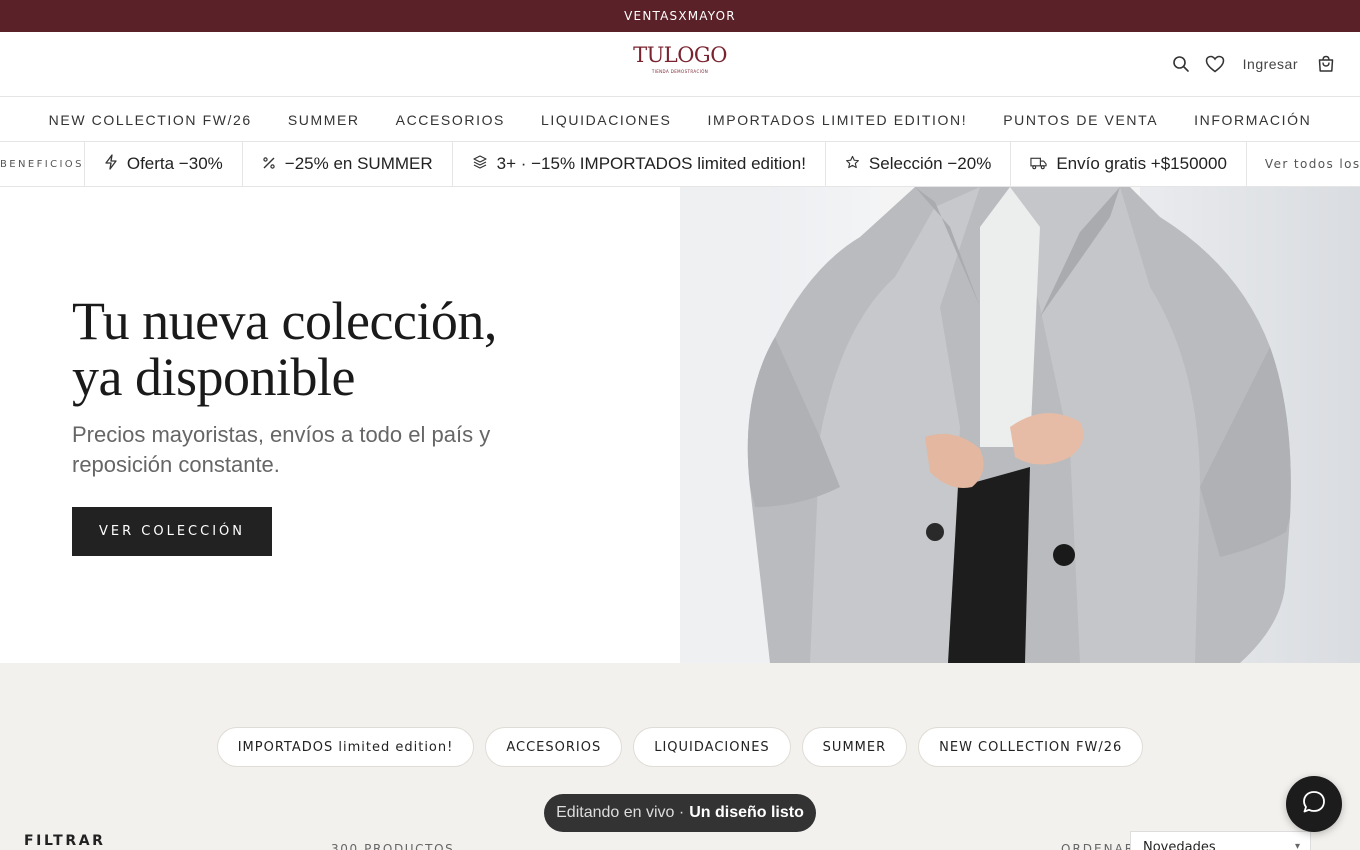  Describe the element at coordinates (1141, 163) in the screenshot. I see `benefit-text: Envío gratis +$150000` at that location.